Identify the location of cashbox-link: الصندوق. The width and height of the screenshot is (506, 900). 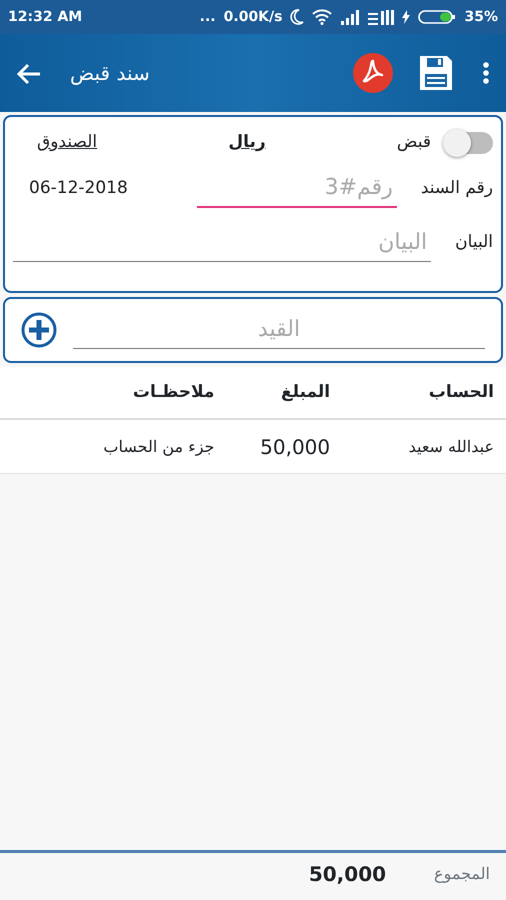
(67, 143).